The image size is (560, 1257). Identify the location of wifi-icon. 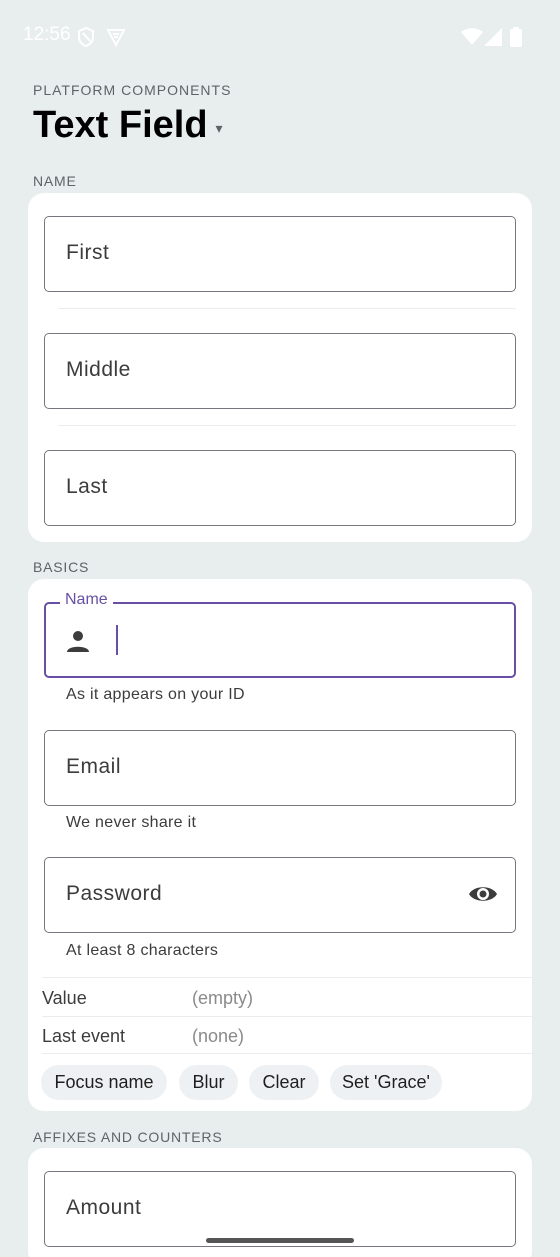
(472, 39).